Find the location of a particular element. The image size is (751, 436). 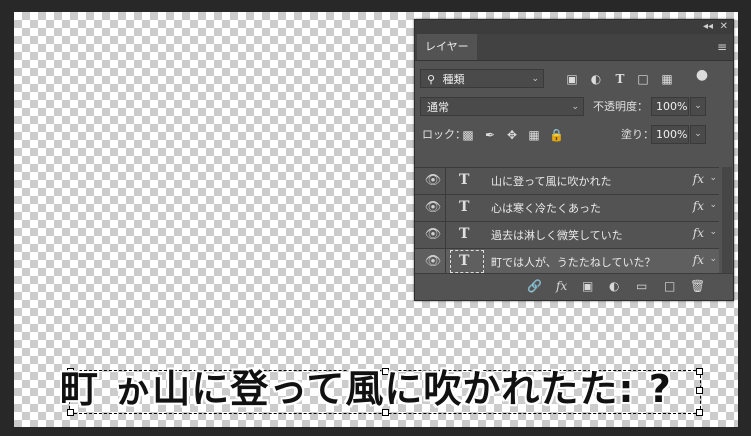

adjustment-filter-icon: ◐ is located at coordinates (596, 79).